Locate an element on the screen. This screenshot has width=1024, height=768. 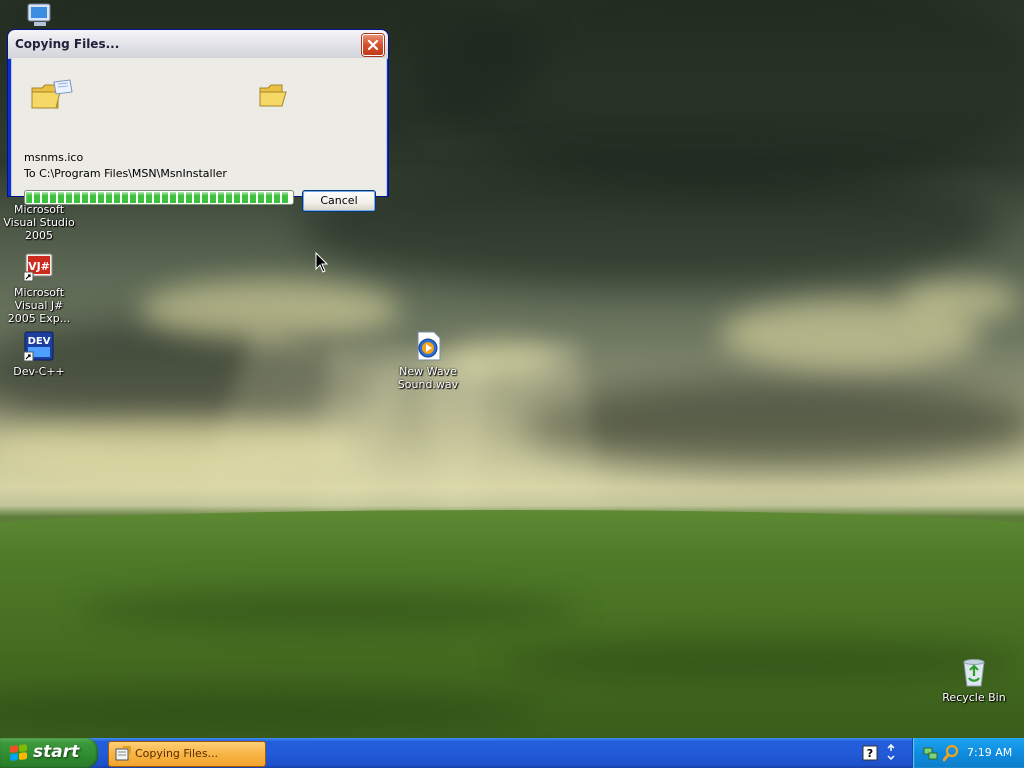
desktop-icon-recycle-bin: Recycle Bin is located at coordinates (974, 680).